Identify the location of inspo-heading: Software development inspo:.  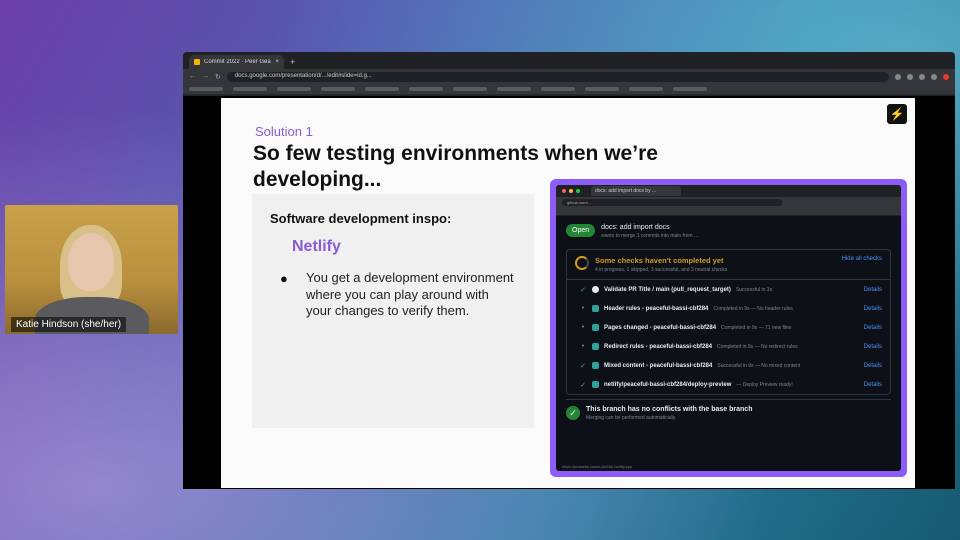
(361, 218).